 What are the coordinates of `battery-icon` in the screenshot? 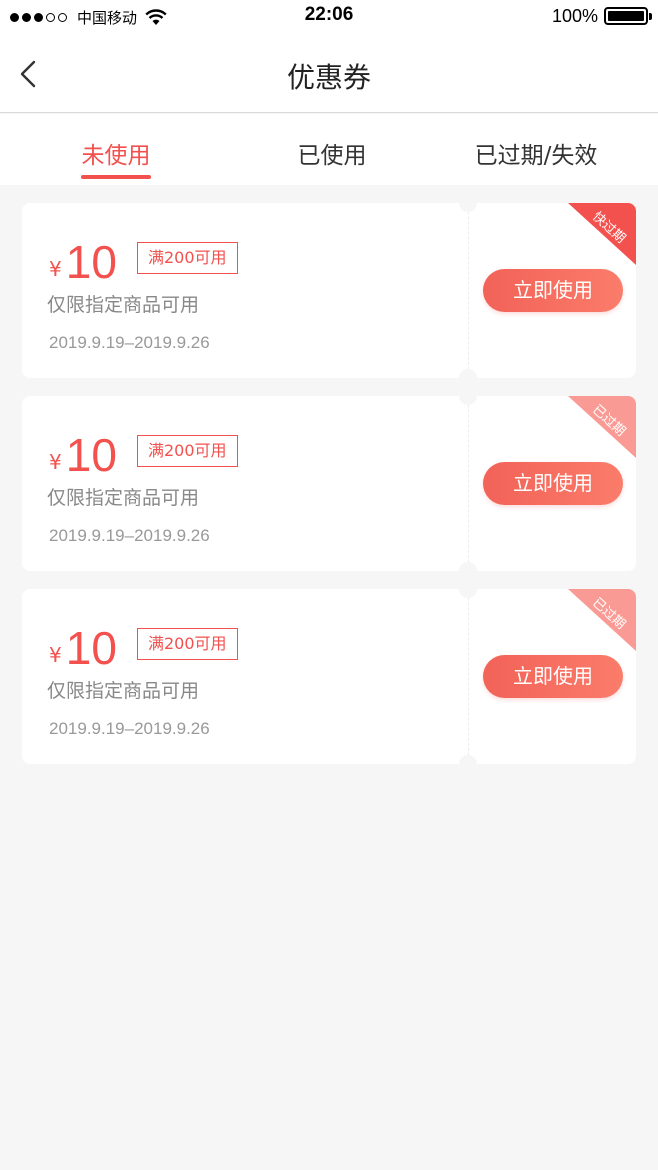 It's located at (628, 16).